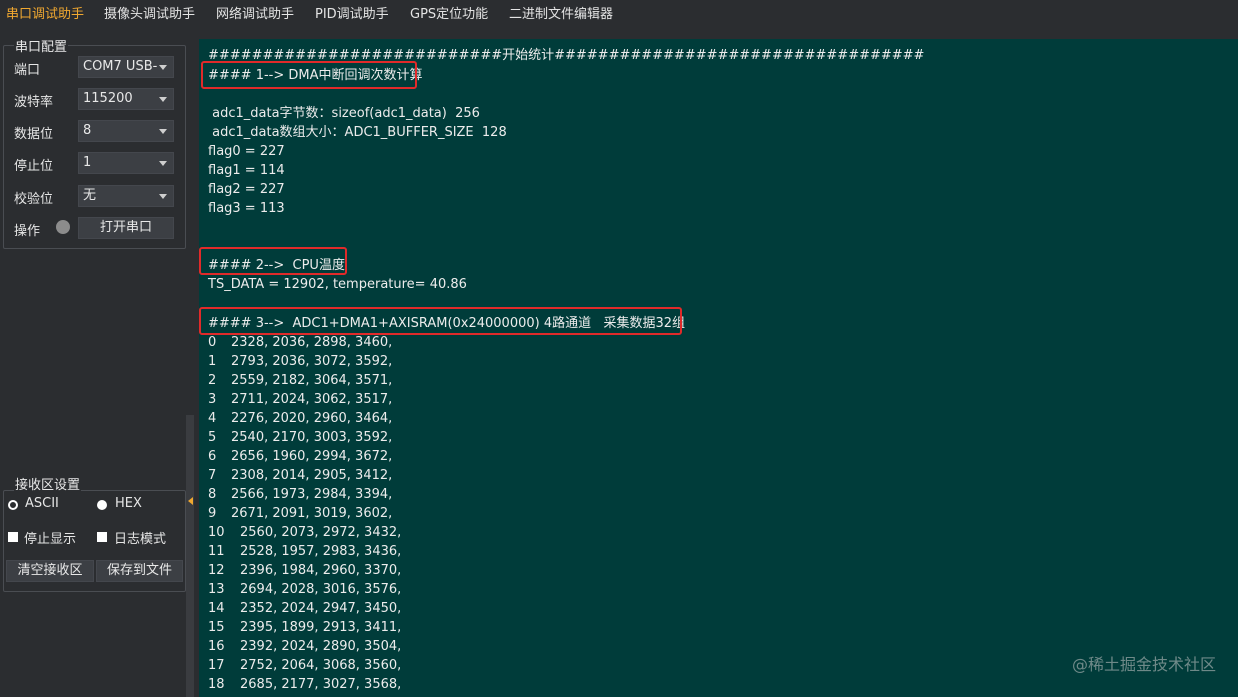 The image size is (1238, 697). What do you see at coordinates (216, 665) in the screenshot?
I see `row-index: 17` at bounding box center [216, 665].